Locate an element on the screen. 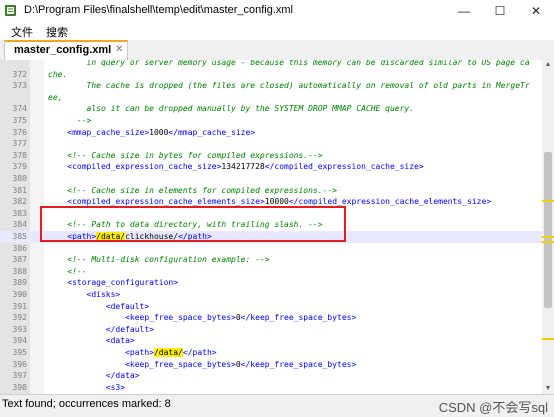  code-line: 372 che. is located at coordinates (271, 75).